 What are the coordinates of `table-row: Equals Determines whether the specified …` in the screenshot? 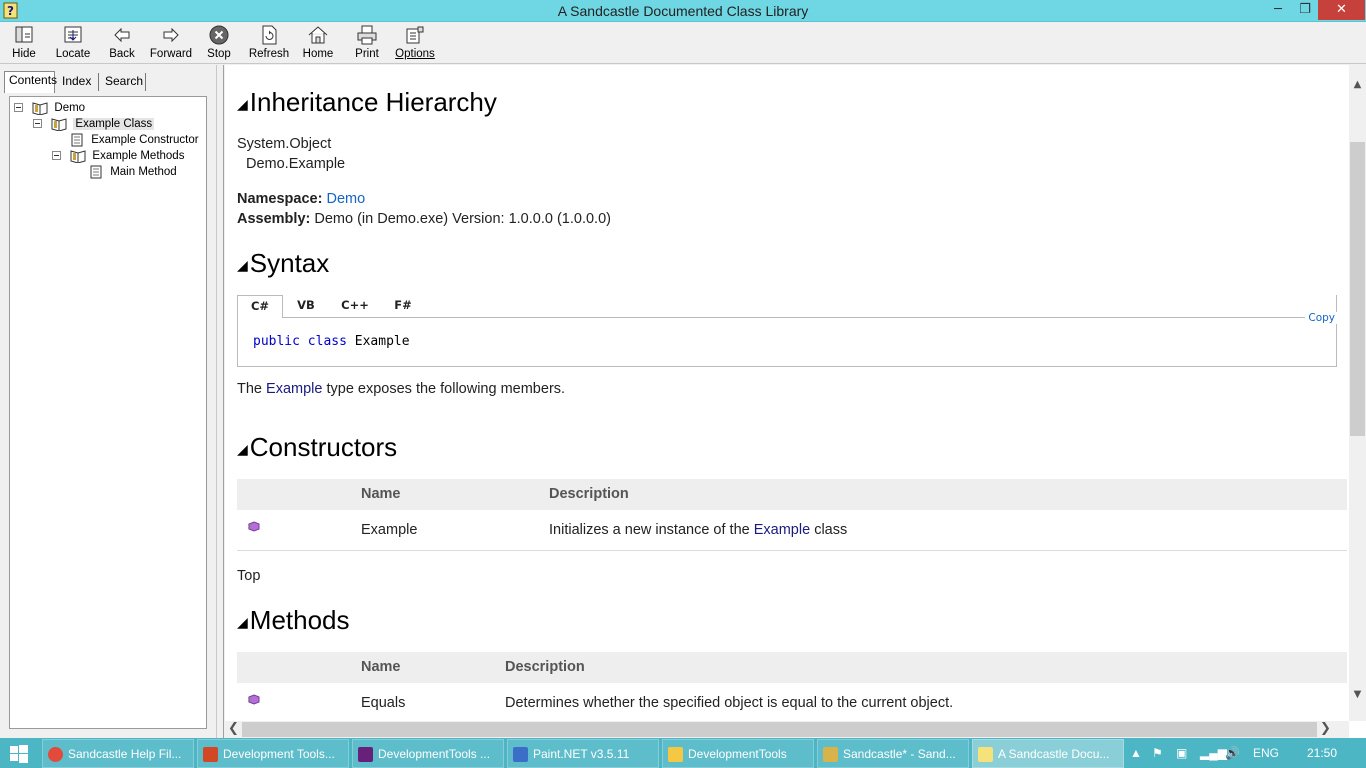 It's located at (792, 703).